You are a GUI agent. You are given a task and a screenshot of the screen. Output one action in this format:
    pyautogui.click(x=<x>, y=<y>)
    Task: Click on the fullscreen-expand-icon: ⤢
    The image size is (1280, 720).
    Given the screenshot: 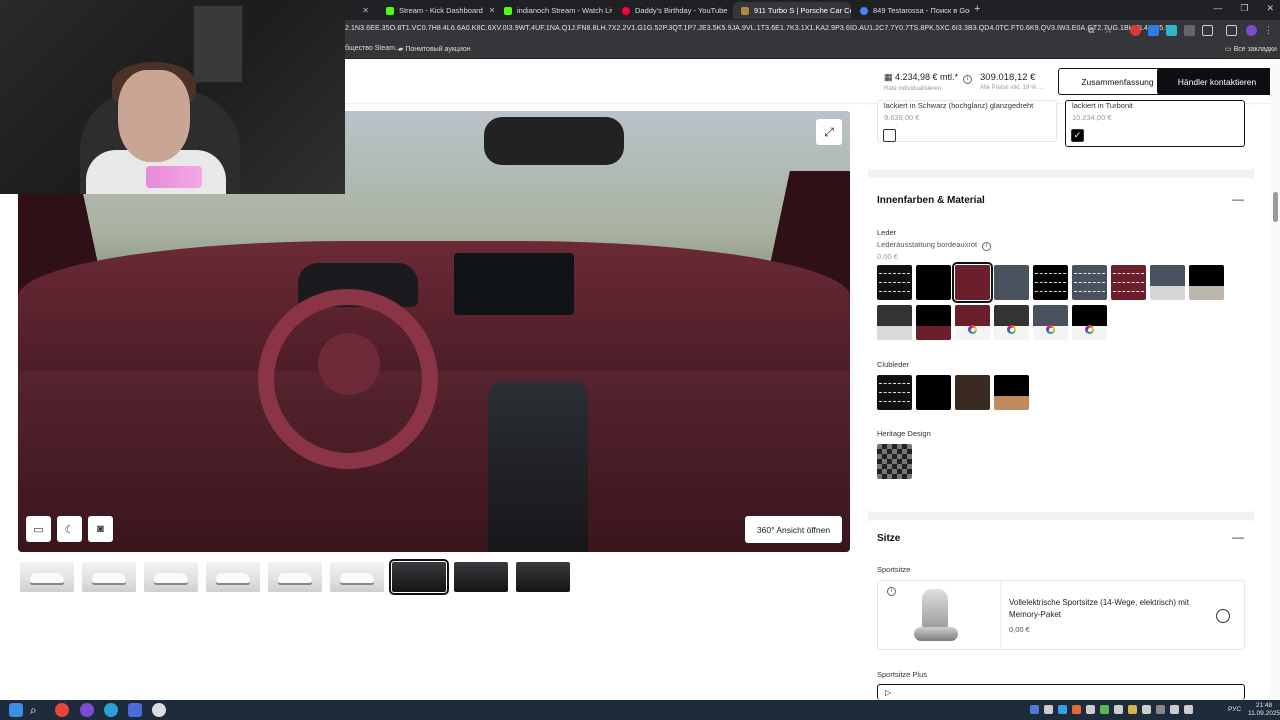 What is the action you would take?
    pyautogui.click(x=829, y=132)
    